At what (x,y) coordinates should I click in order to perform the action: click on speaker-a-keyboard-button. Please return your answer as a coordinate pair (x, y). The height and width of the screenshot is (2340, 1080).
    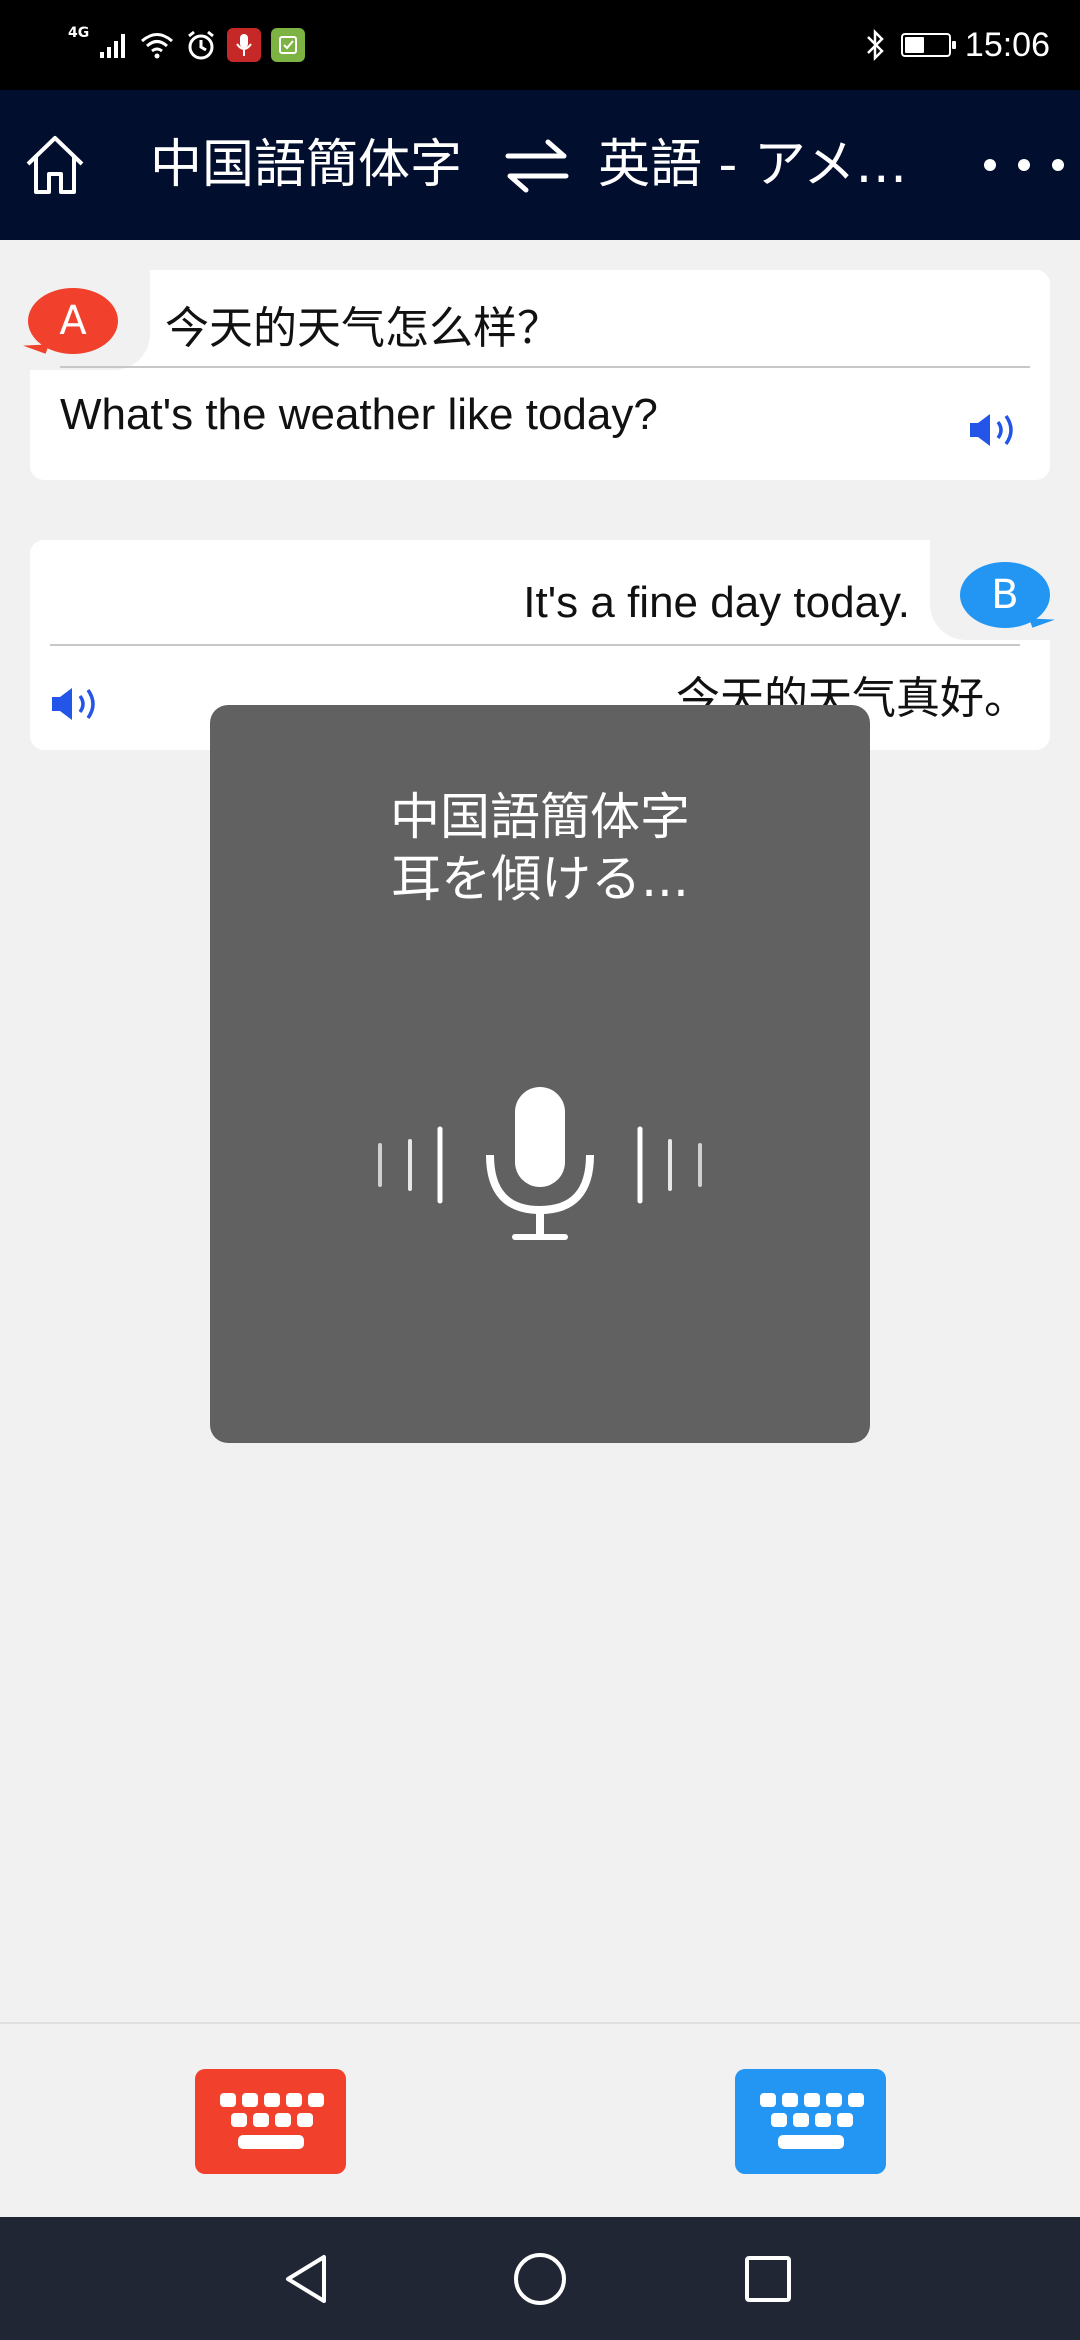
    Looking at the image, I should click on (270, 2121).